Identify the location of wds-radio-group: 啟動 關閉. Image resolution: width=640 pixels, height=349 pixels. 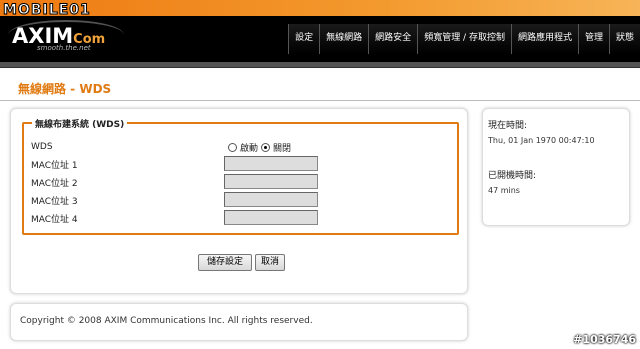
(259, 147).